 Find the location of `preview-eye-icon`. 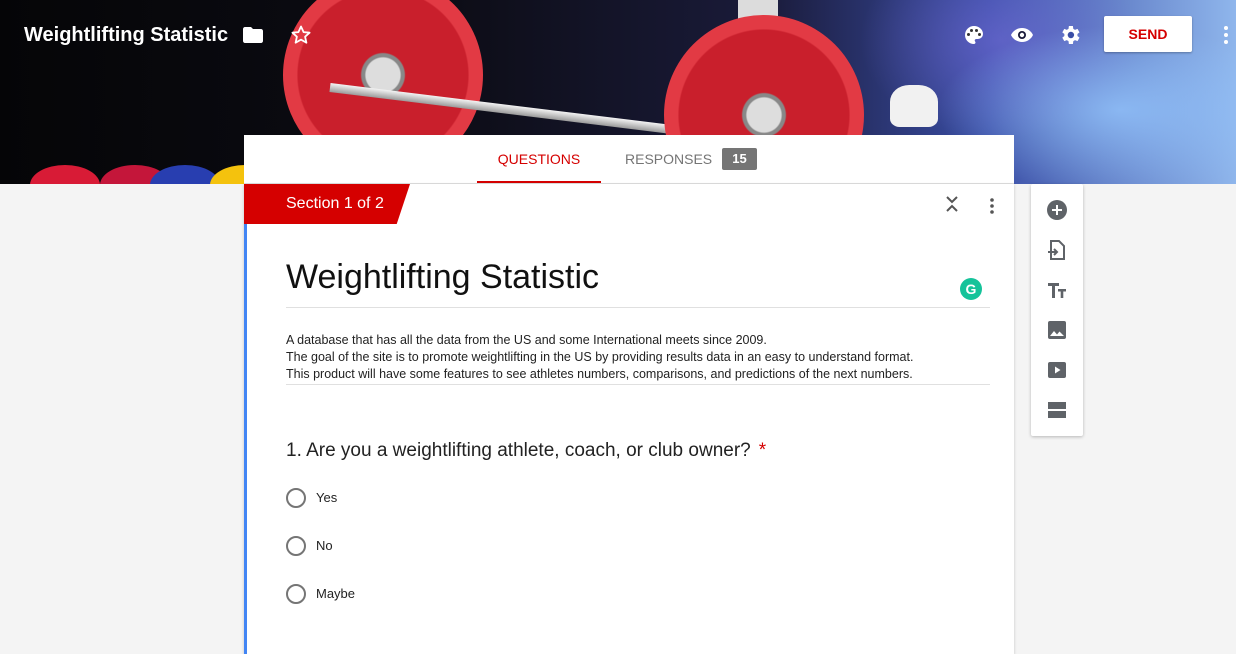

preview-eye-icon is located at coordinates (1022, 35).